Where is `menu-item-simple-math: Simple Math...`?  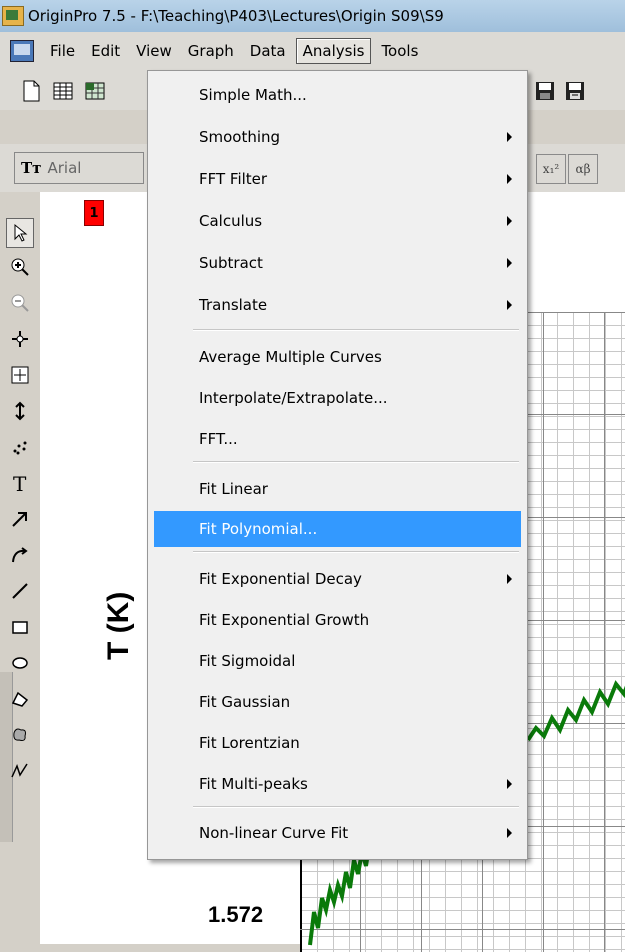
menu-item-simple-math: Simple Math... is located at coordinates (337, 95).